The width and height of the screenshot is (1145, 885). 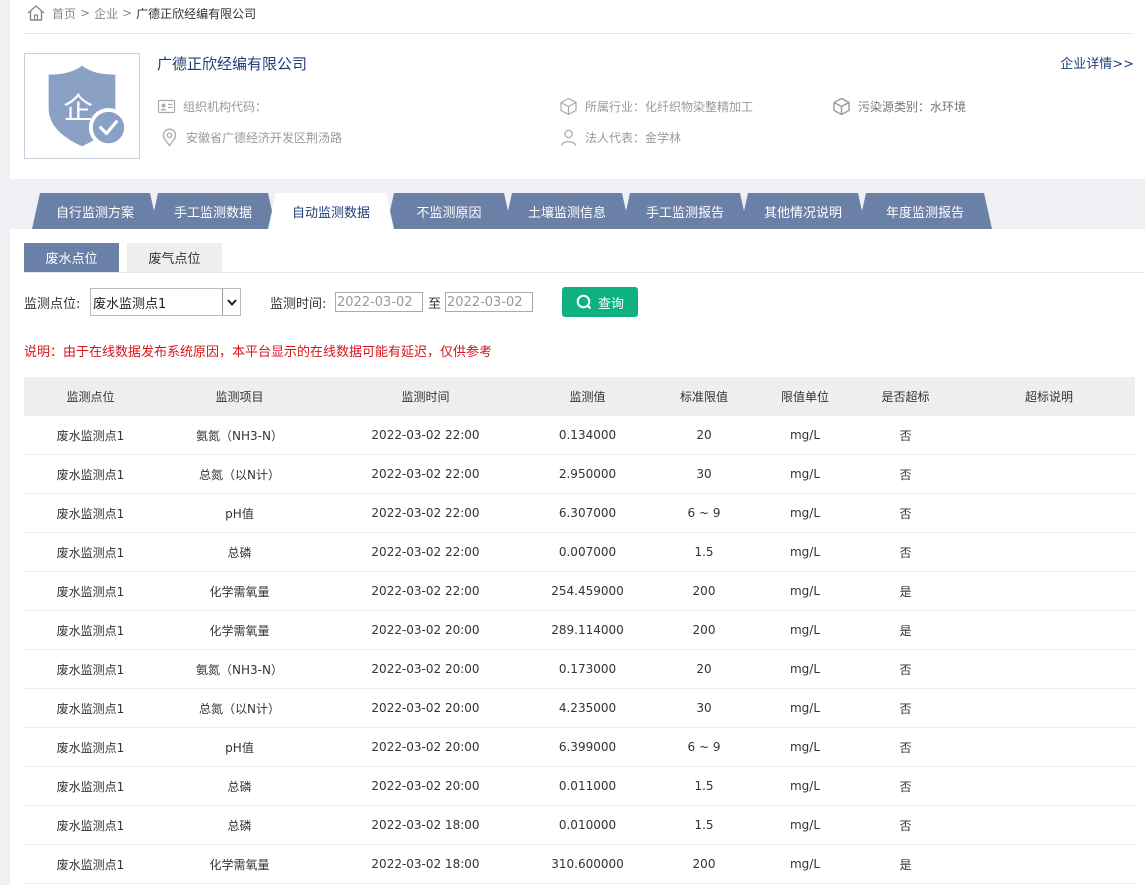 I want to click on table-row: 废水监测点1 总磷 2022-03-02 20:00 0.011000 1.5 mg/L 否, so click(x=579, y=786).